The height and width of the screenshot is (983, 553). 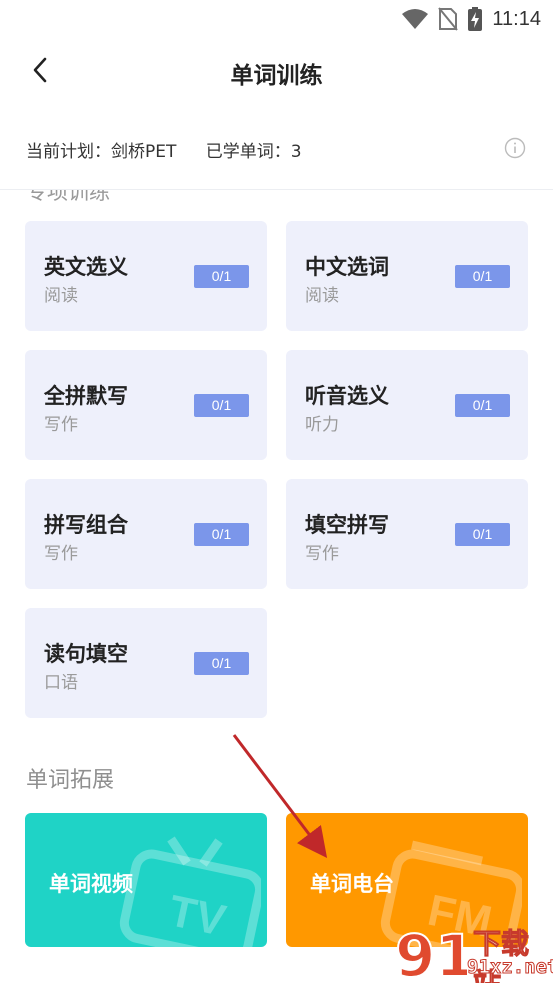 I want to click on status-icons: 11:14, so click(x=471, y=19).